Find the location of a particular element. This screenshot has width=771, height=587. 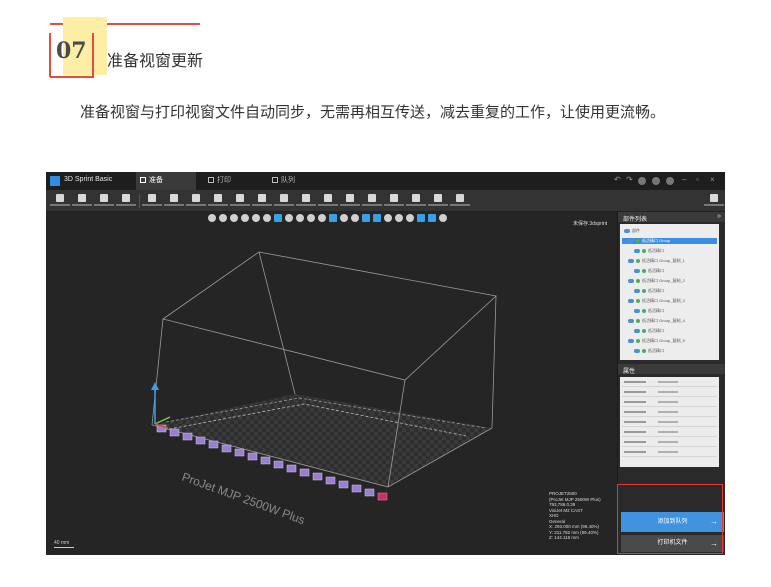

close-icon: × is located at coordinates (712, 179).